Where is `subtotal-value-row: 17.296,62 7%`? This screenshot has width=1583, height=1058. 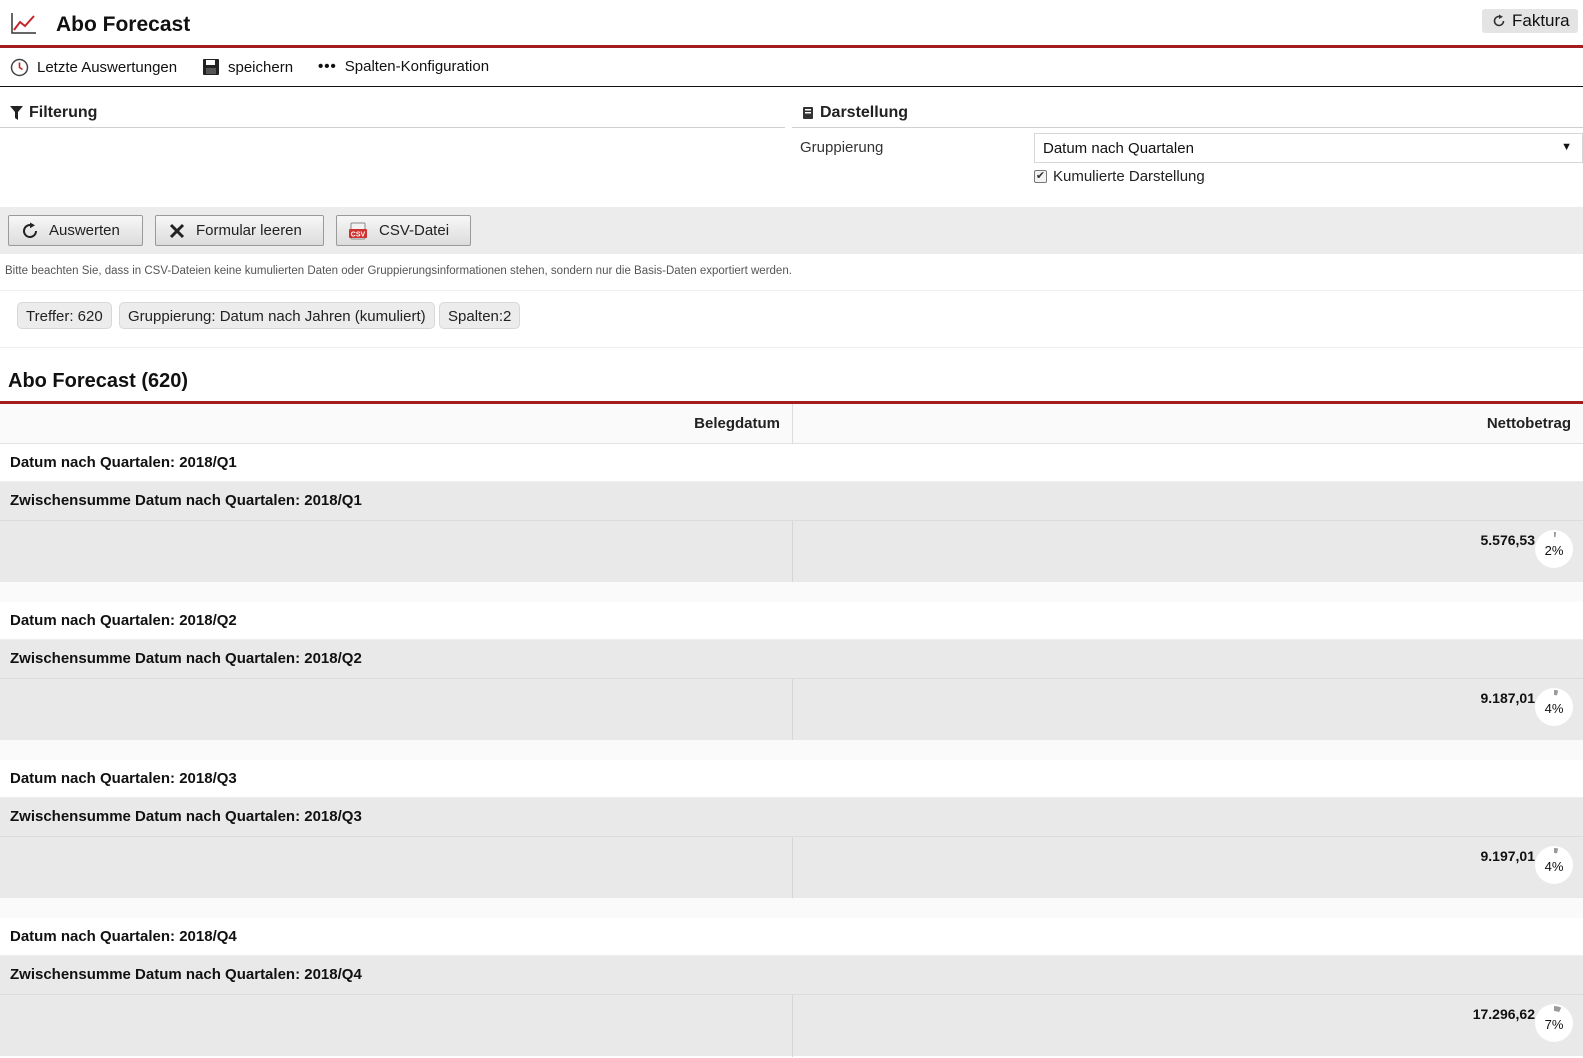
subtotal-value-row: 17.296,62 7% is located at coordinates (791, 1025).